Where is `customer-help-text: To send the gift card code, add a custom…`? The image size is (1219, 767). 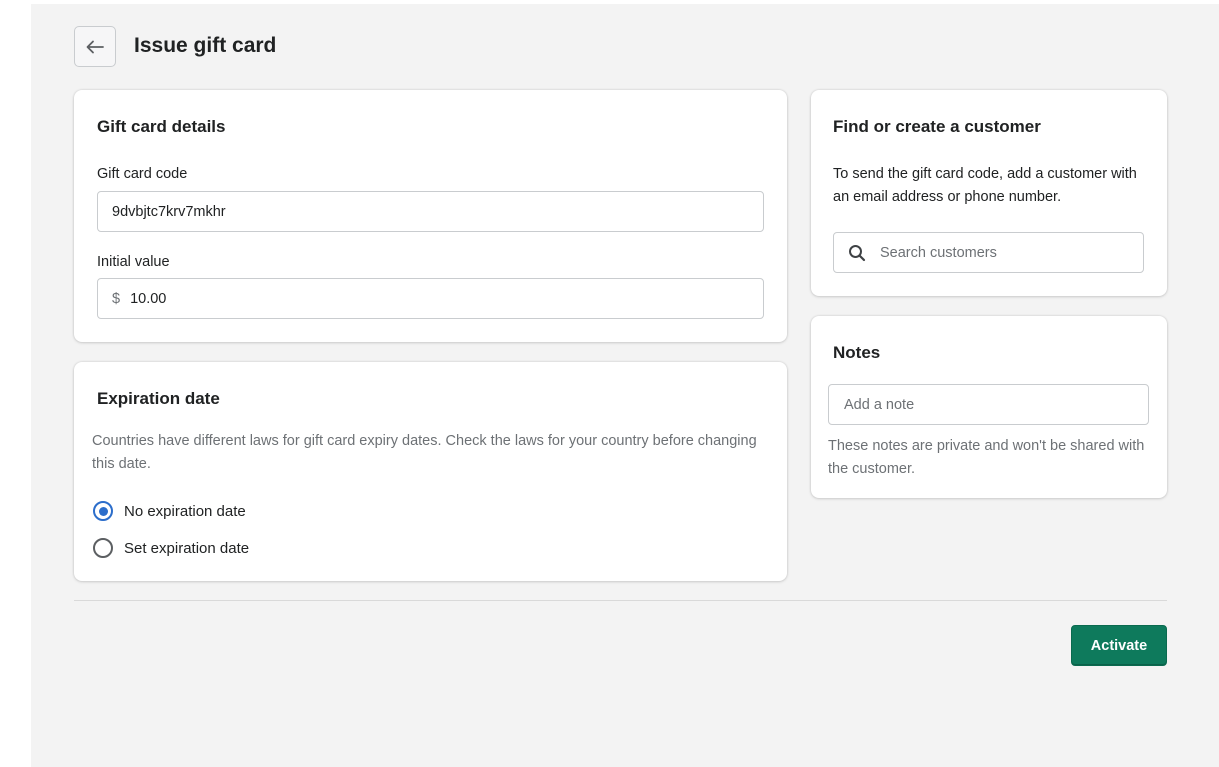 customer-help-text: To send the gift card code, add a custom… is located at coordinates (985, 185).